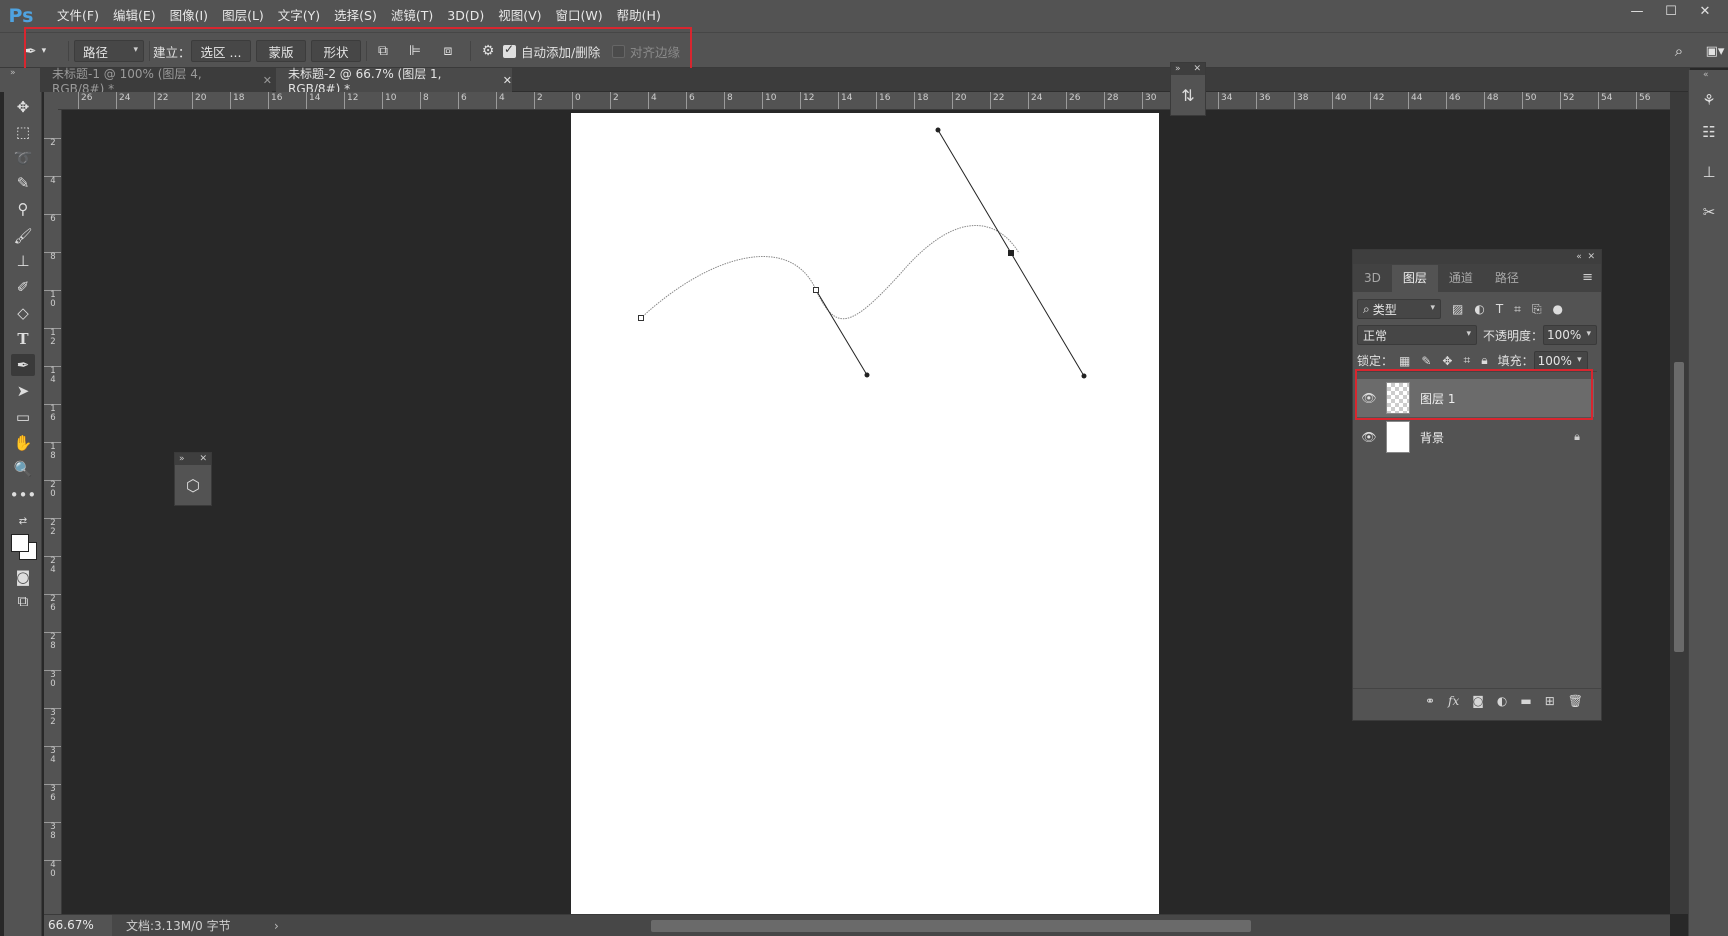  I want to click on type-tool-icon: T, so click(23, 339).